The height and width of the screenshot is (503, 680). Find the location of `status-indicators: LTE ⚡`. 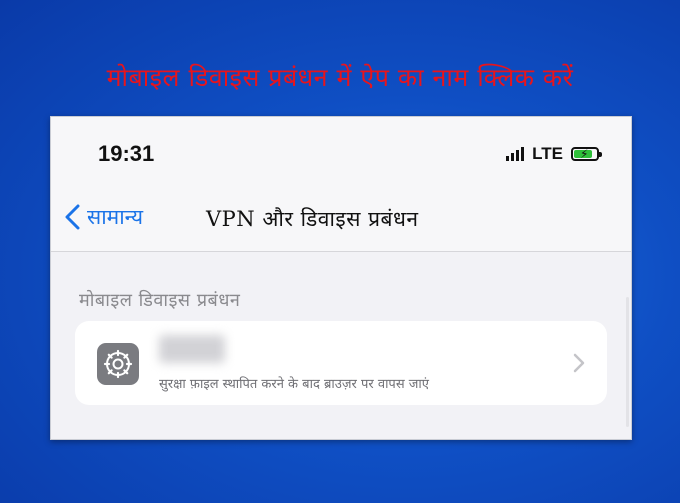

status-indicators: LTE ⚡ is located at coordinates (554, 154).